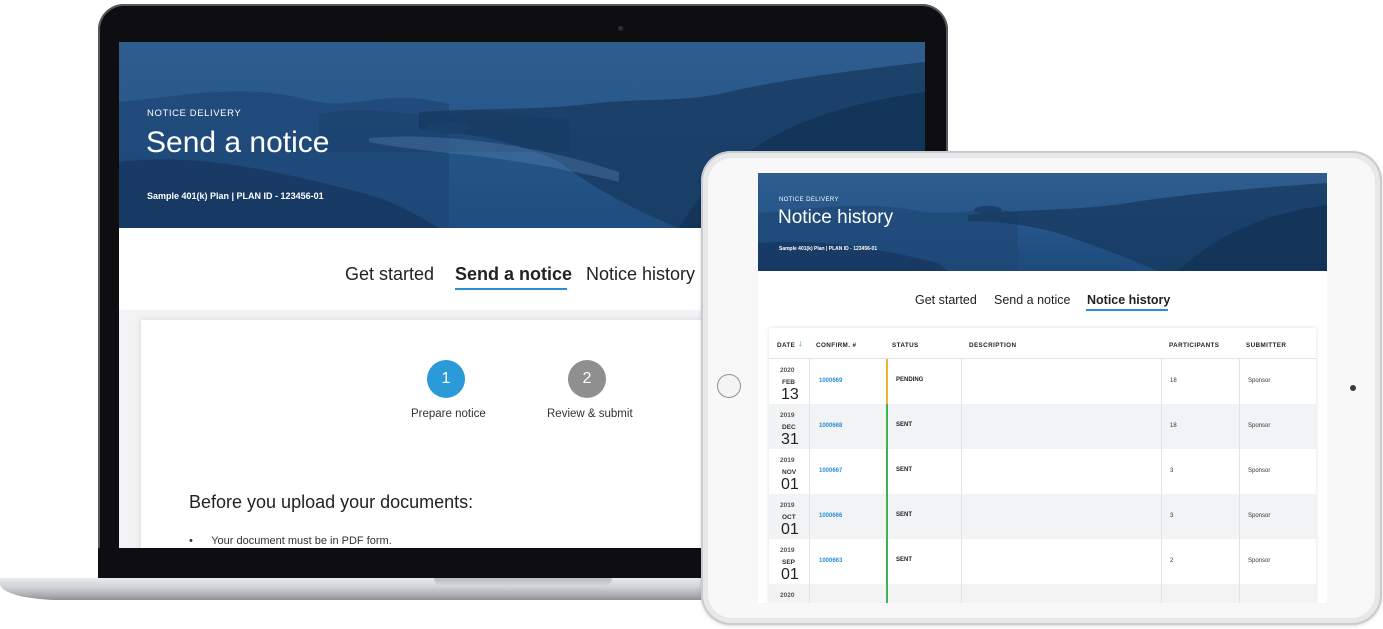  Describe the element at coordinates (786, 345) in the screenshot. I see `column-header-date: DATE` at that location.